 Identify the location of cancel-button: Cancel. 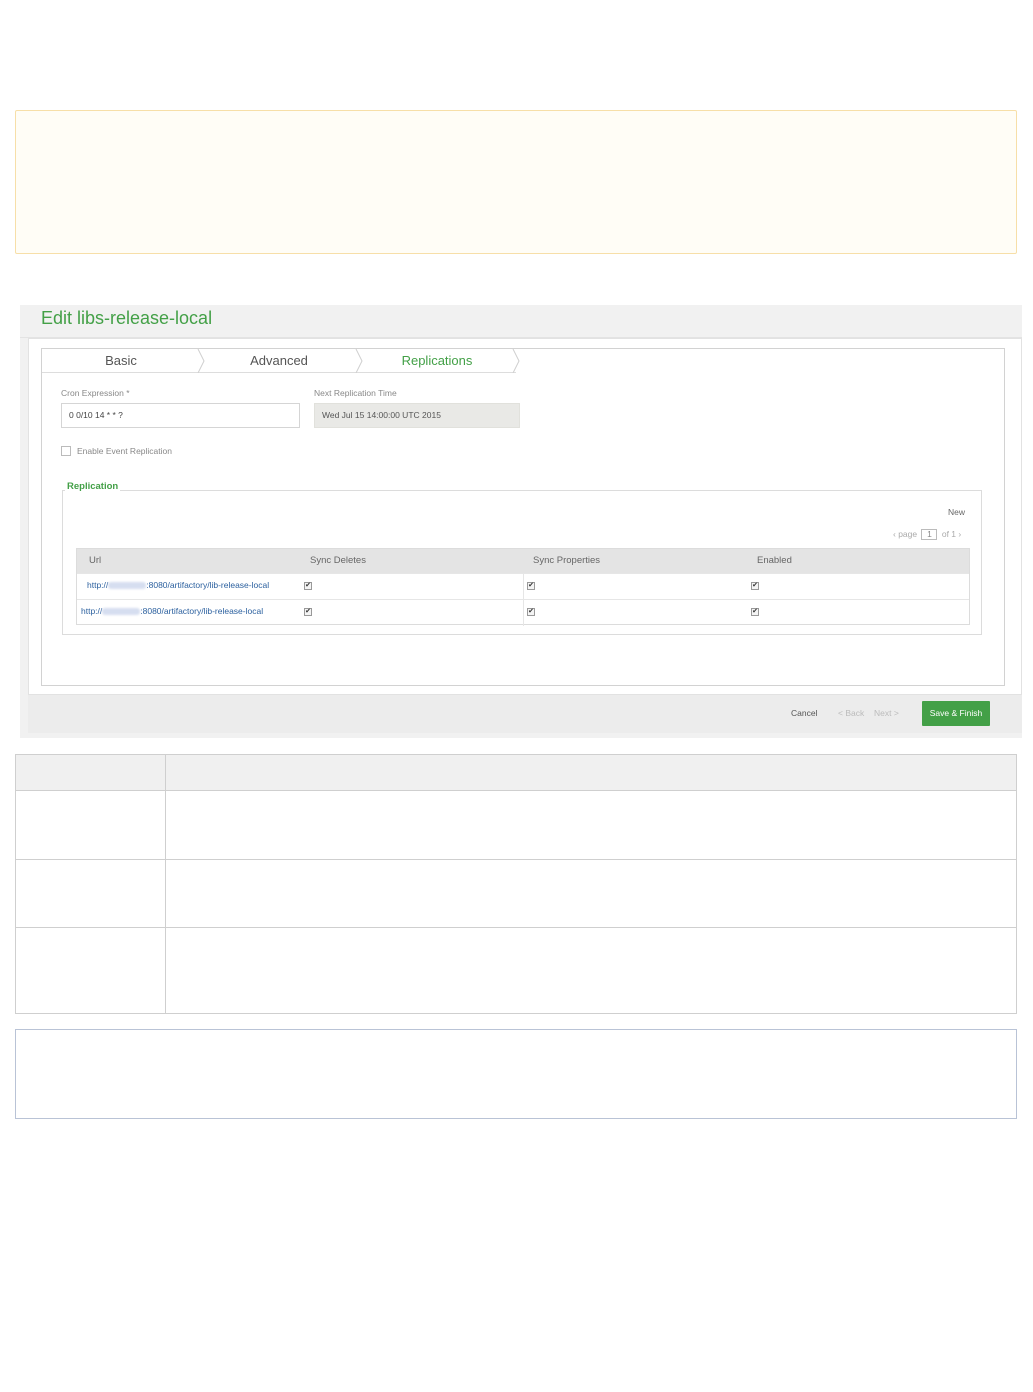
(804, 713).